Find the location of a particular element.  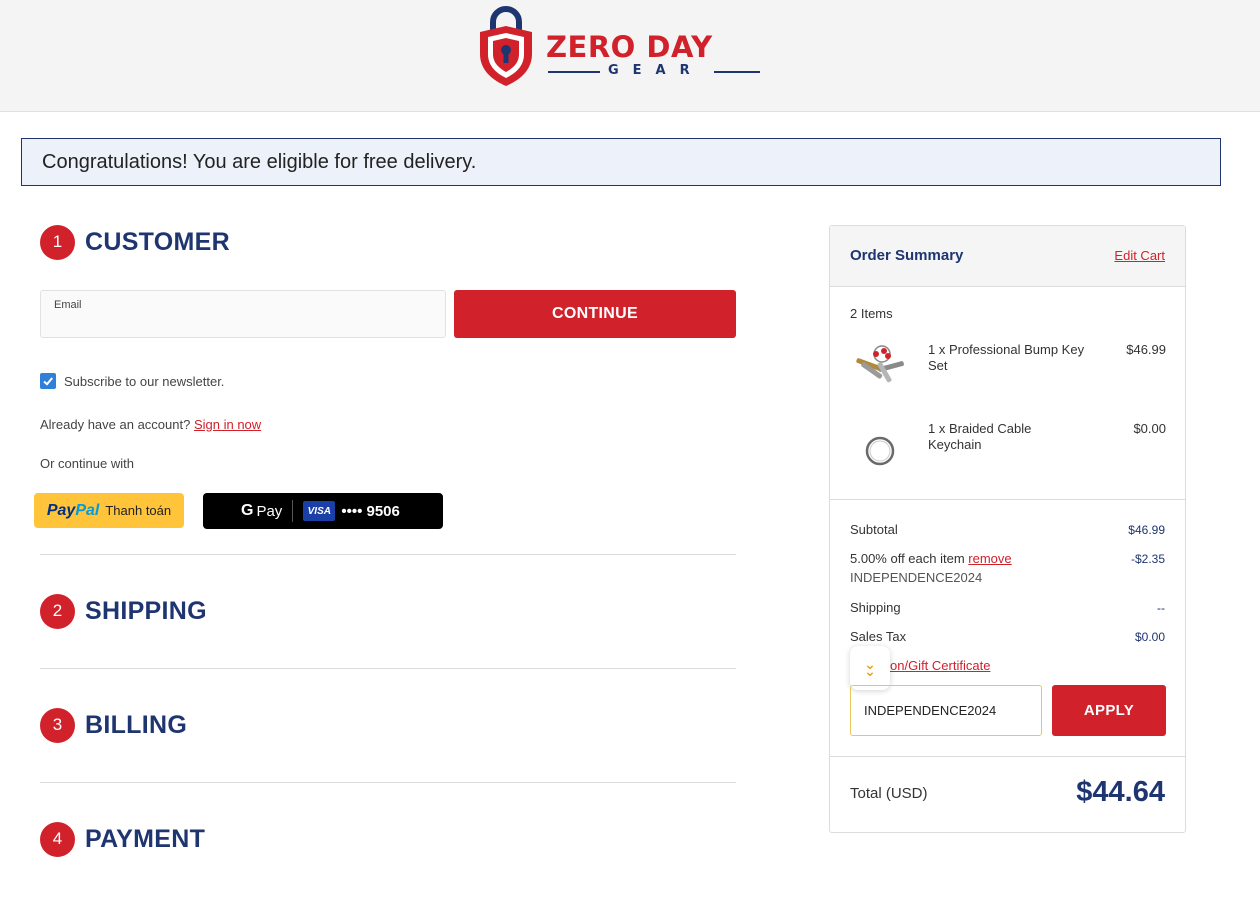

paypal-button: PayPal Thanh toán is located at coordinates (109, 510).